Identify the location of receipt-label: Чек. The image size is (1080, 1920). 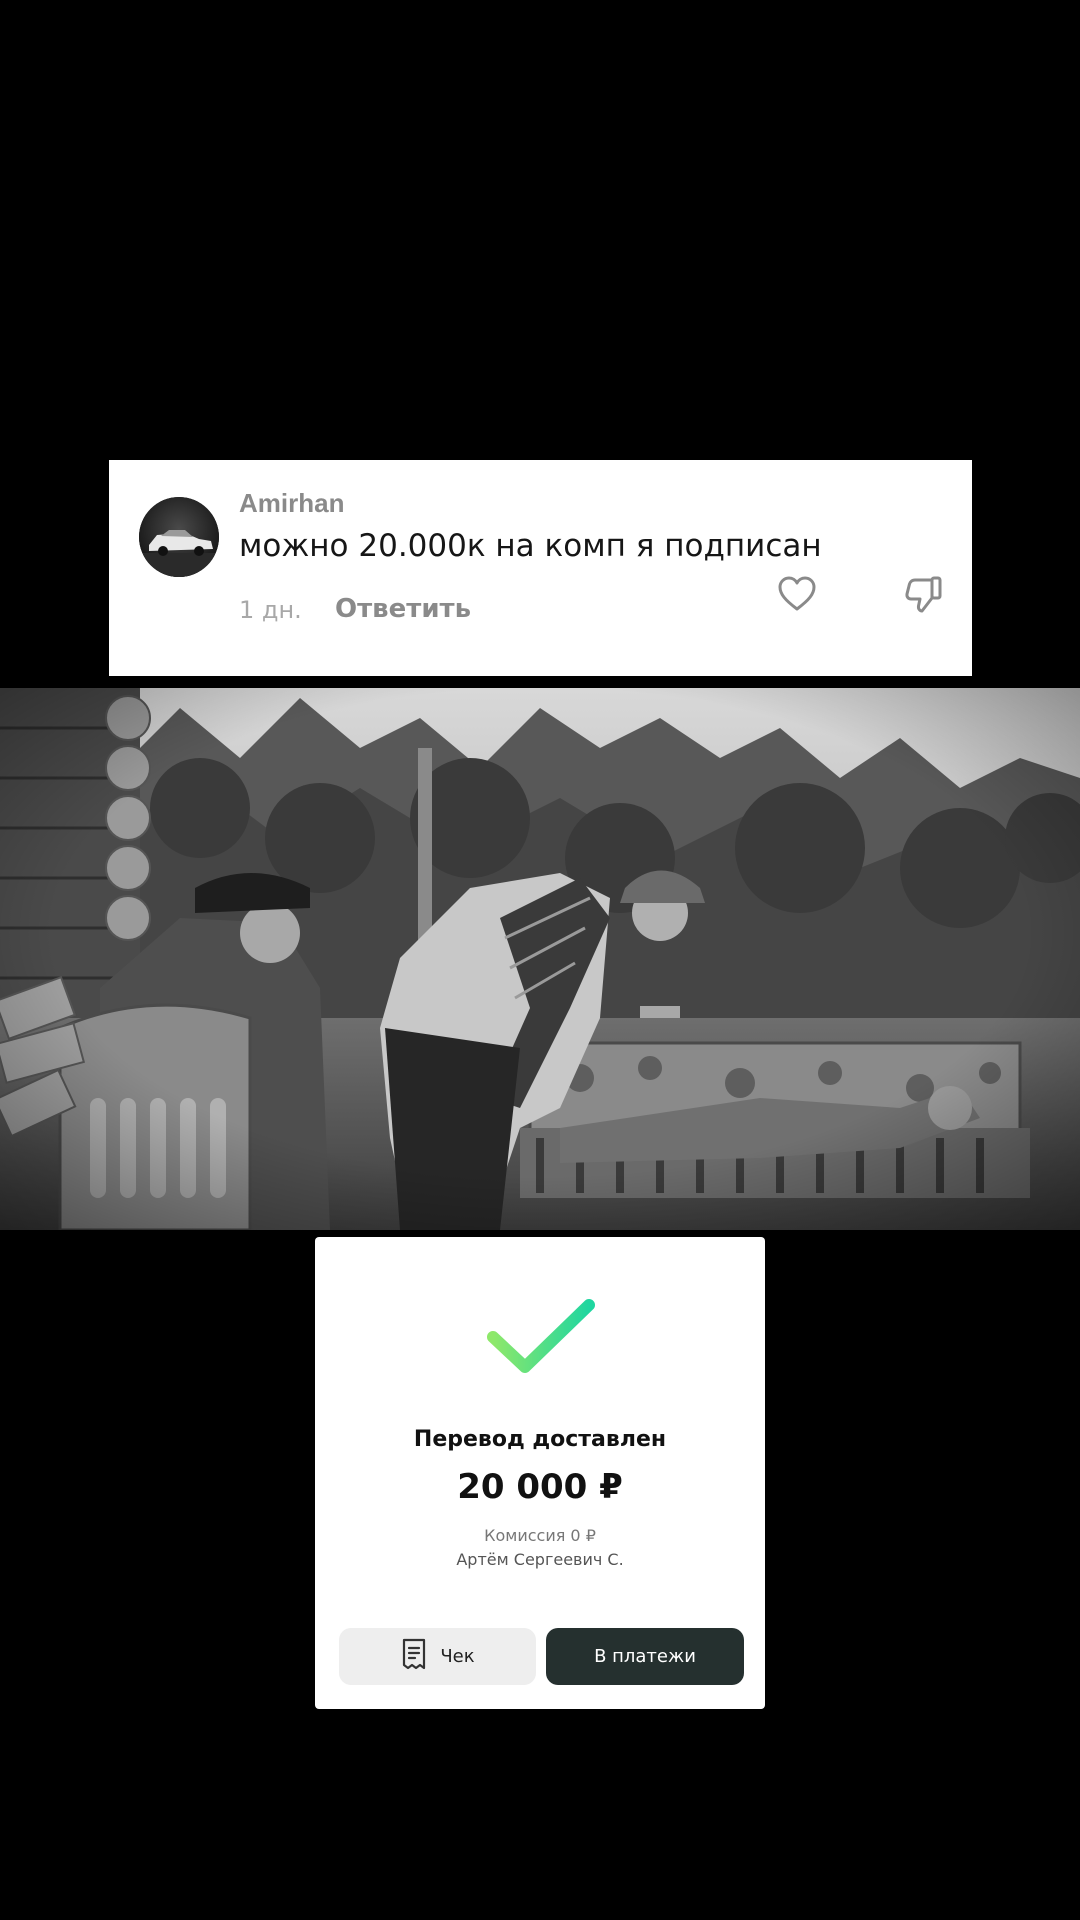
(457, 1656).